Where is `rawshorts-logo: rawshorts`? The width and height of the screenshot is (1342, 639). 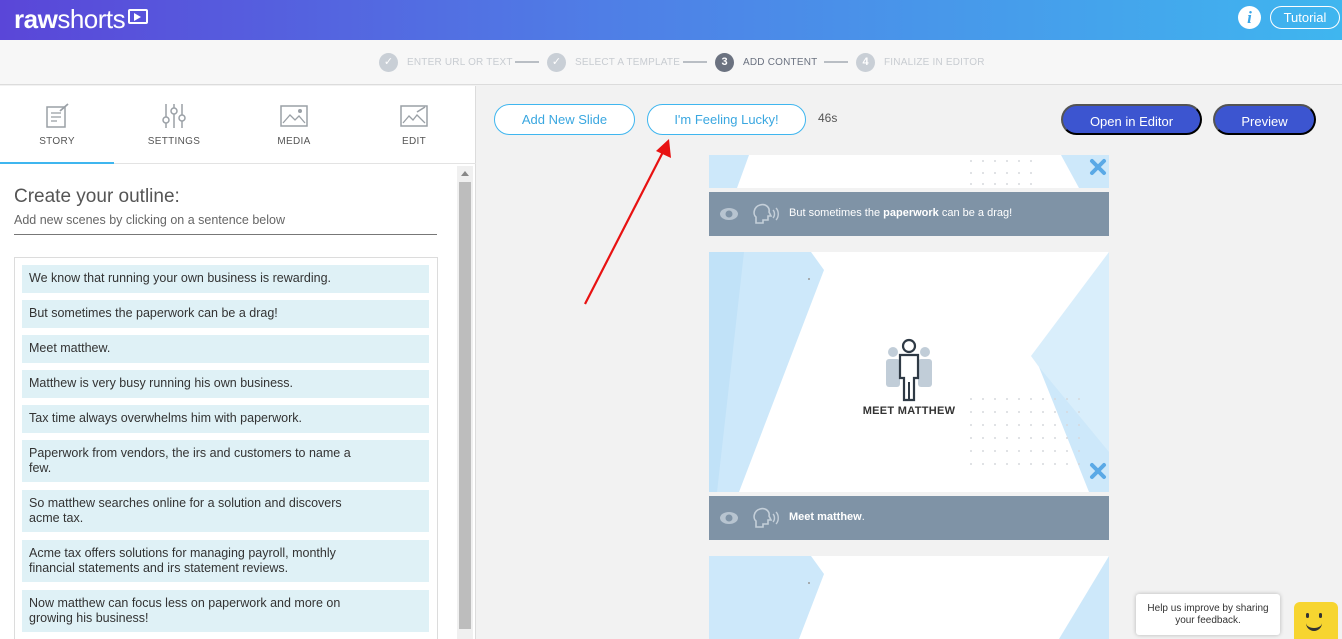
rawshorts-logo: rawshorts is located at coordinates (70, 19).